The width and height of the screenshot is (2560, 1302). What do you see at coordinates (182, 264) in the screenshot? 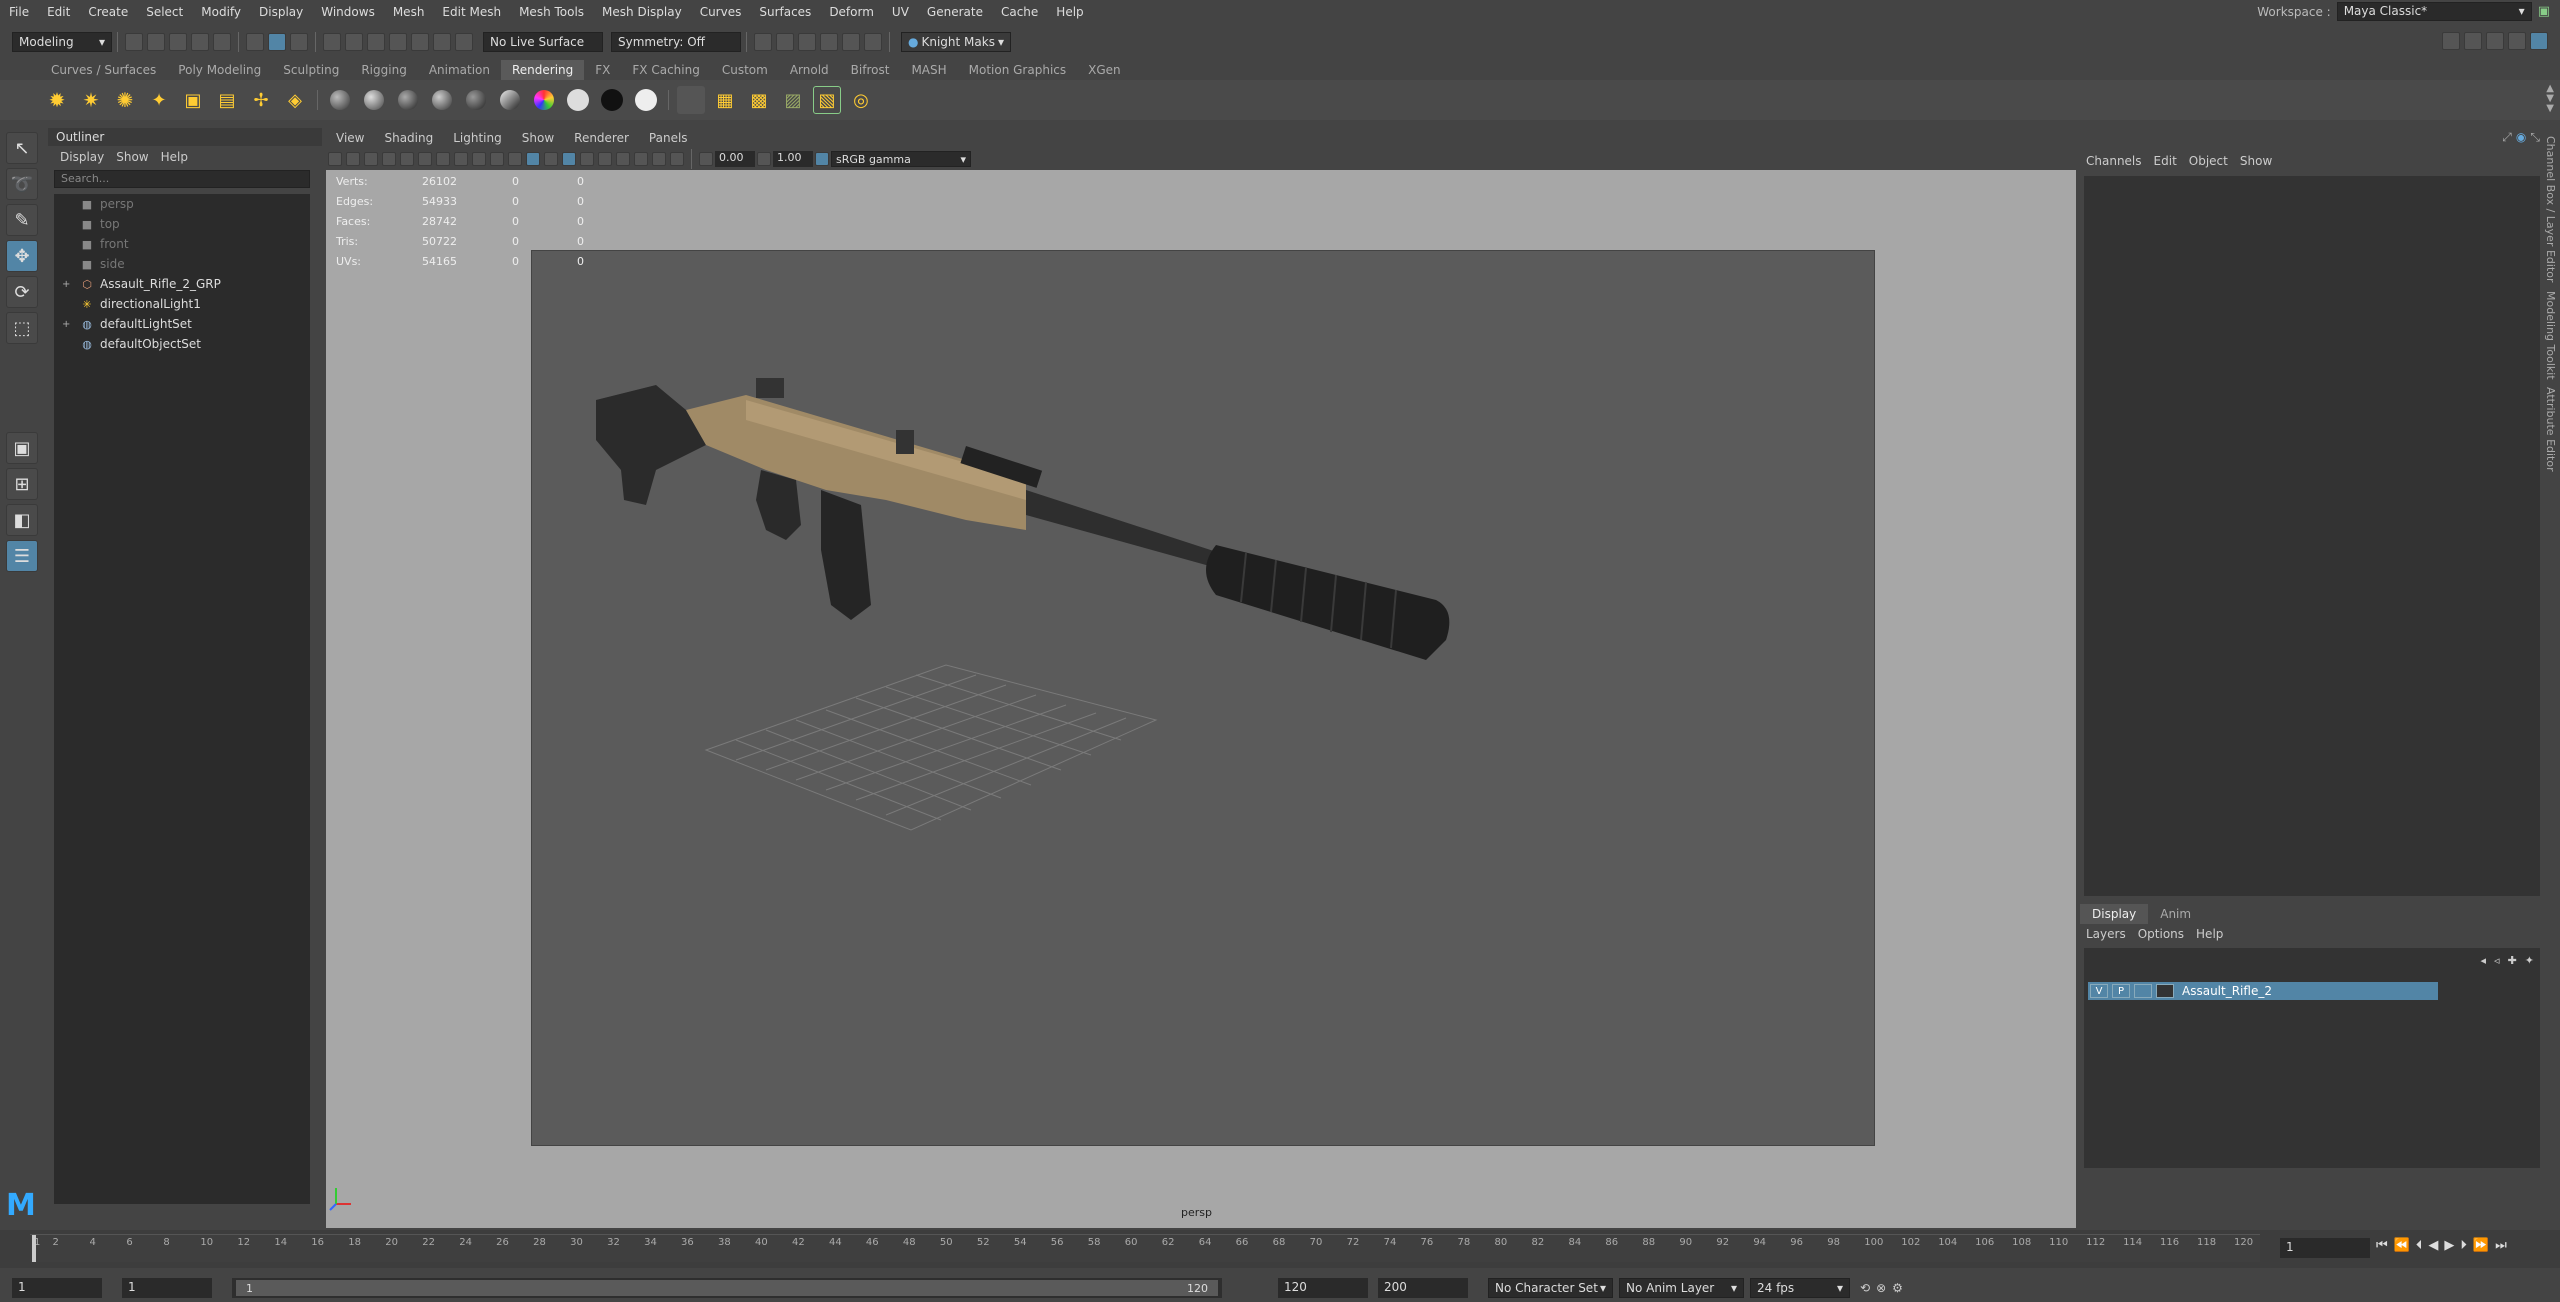
I see `outliner-item: ■ side` at bounding box center [182, 264].